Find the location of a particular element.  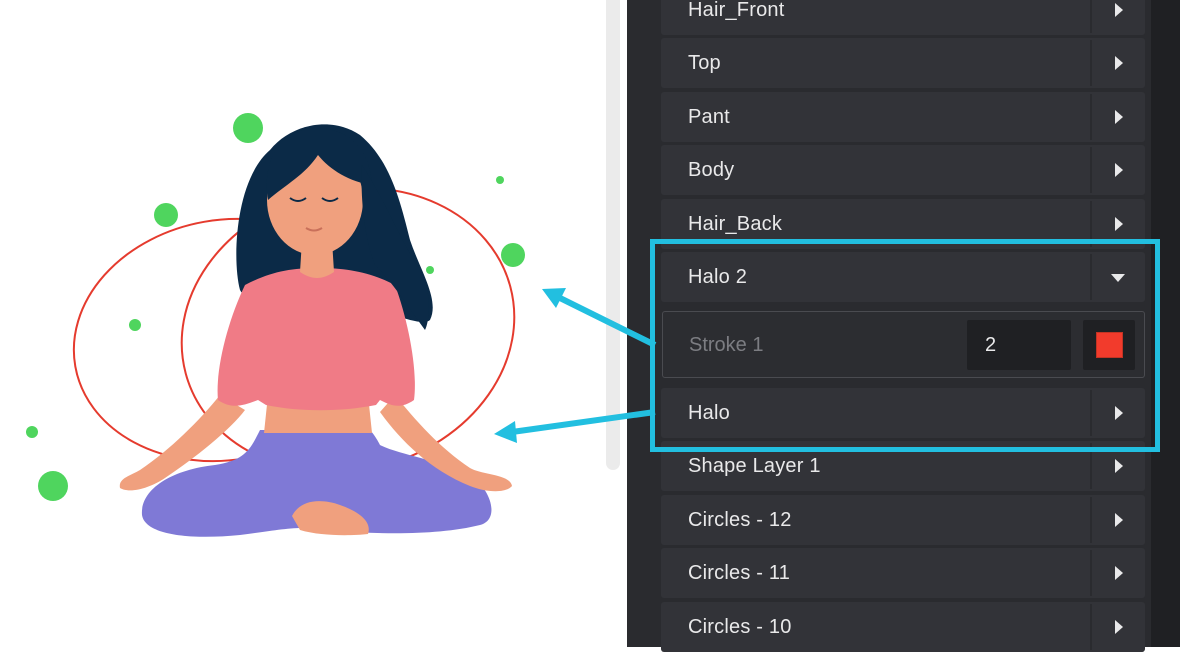

stroke-color-picker is located at coordinates (1109, 345).